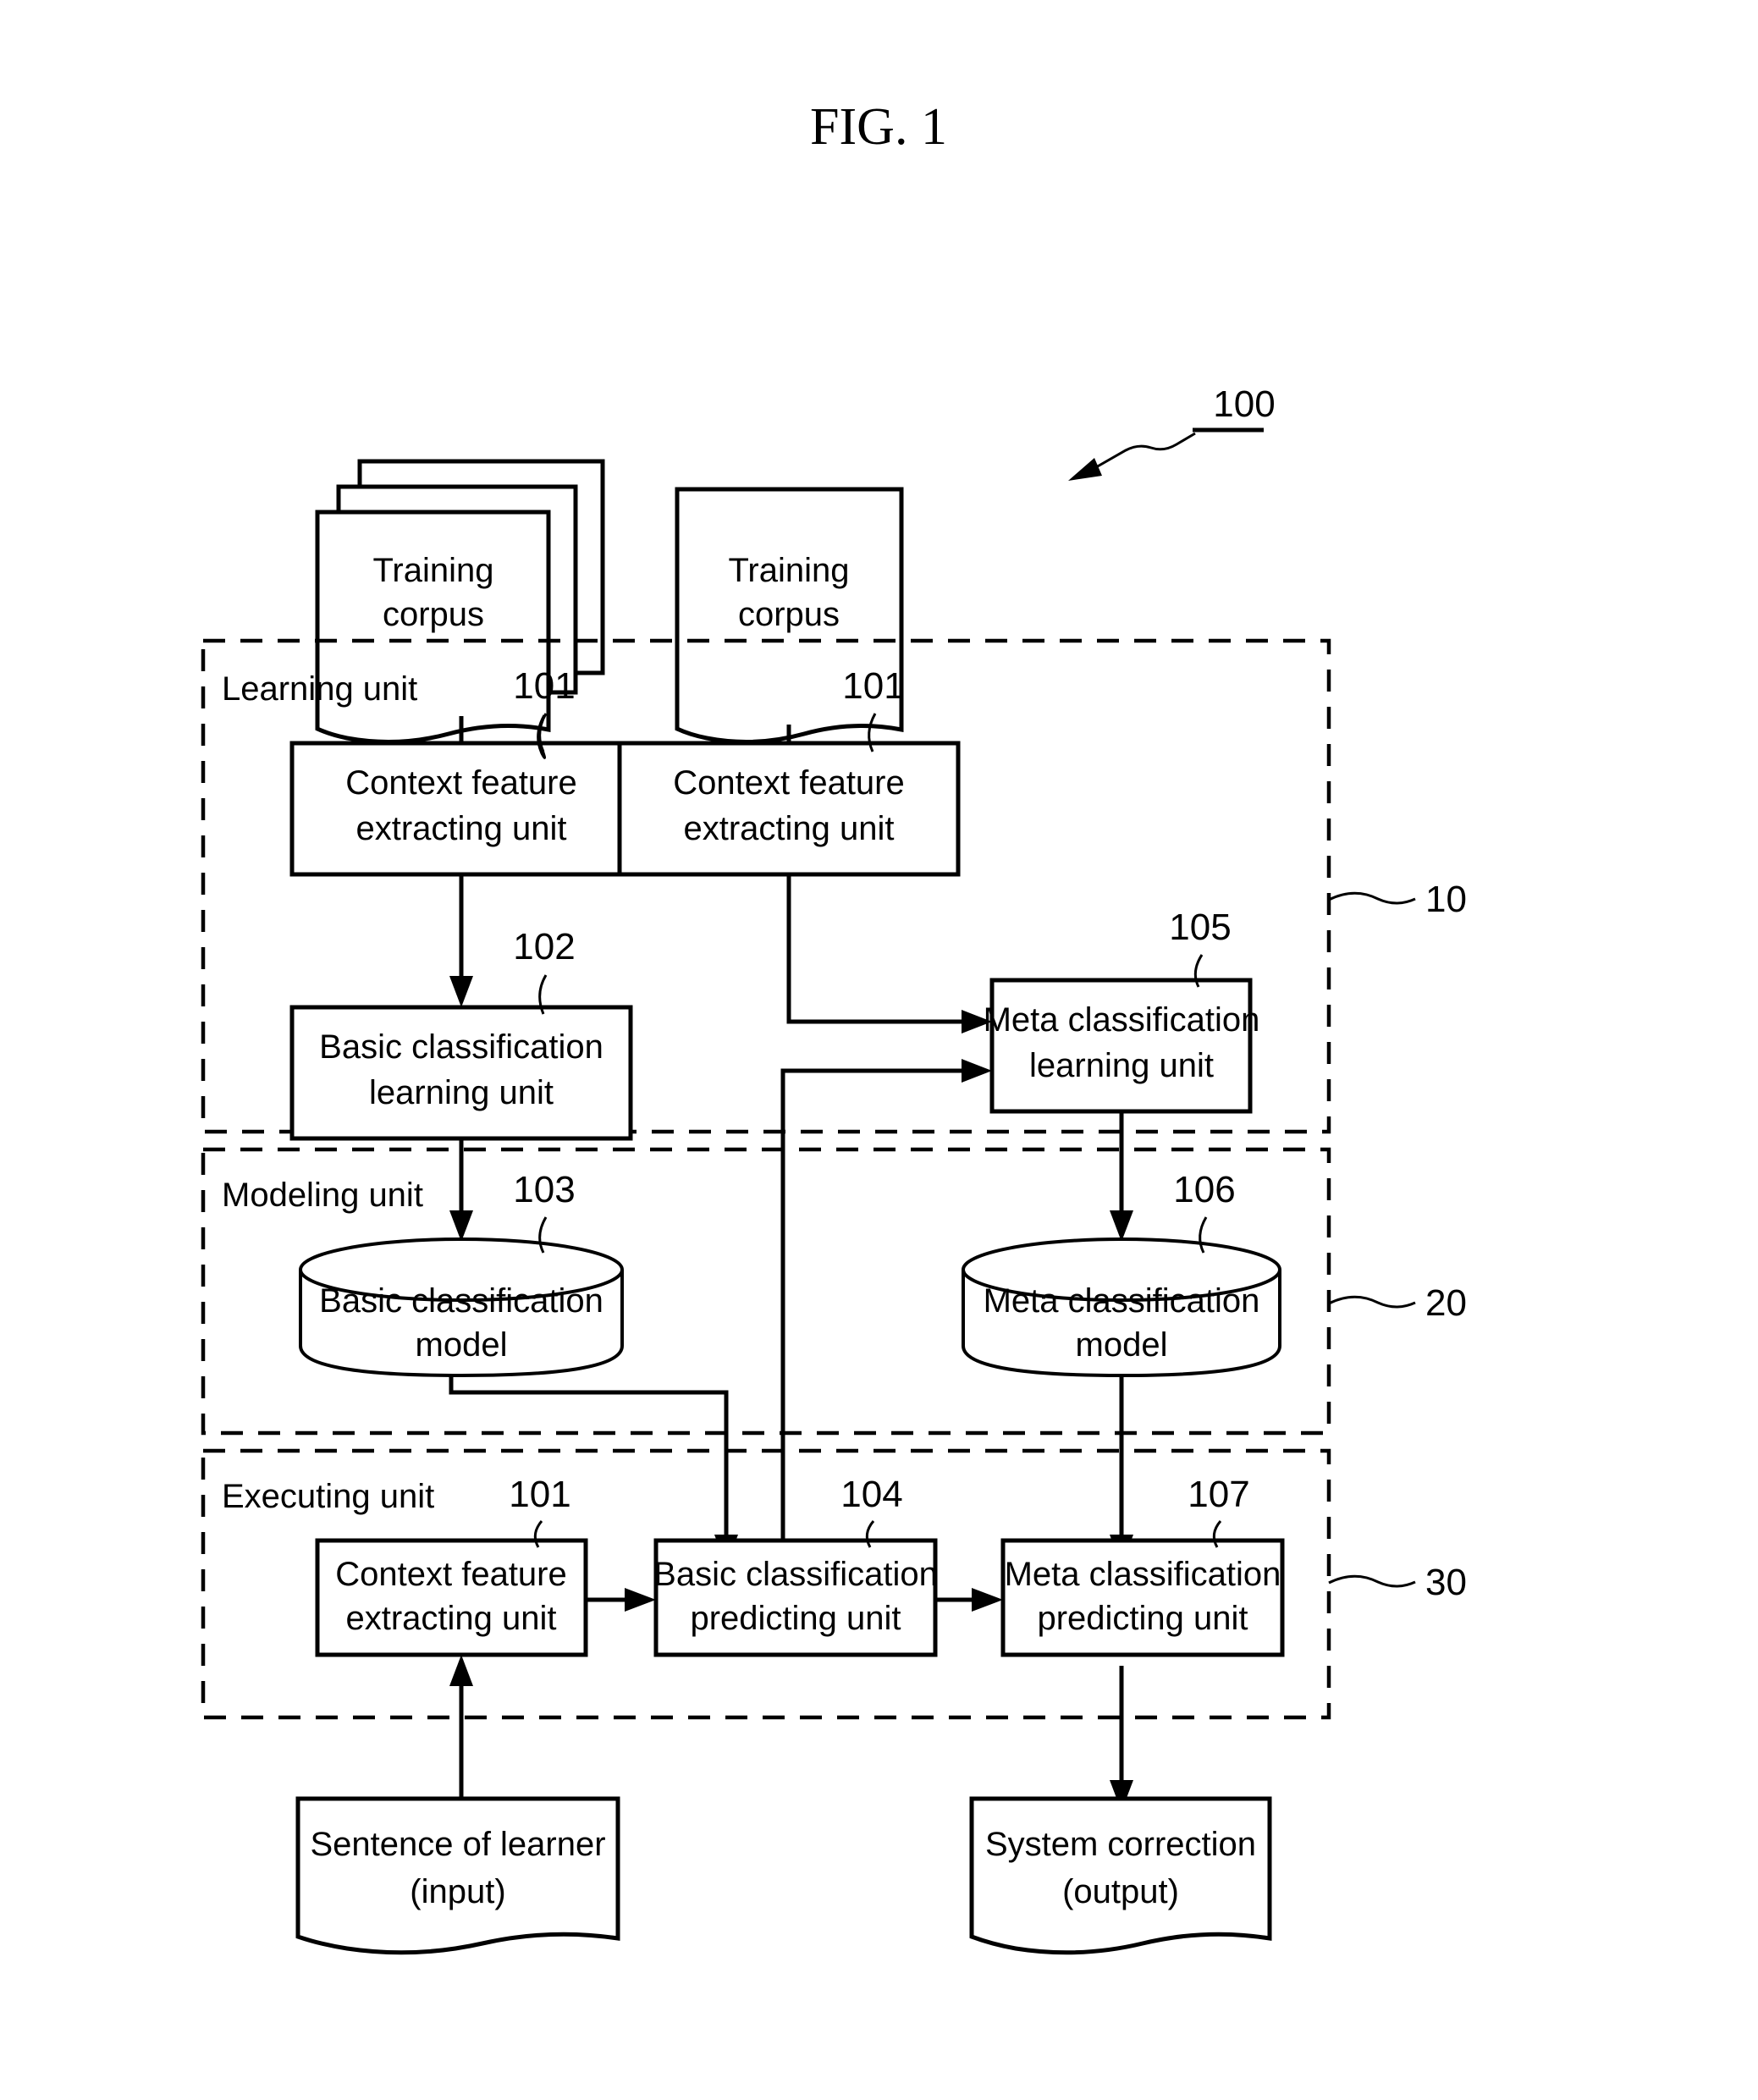 This screenshot has width=1758, height=2100. I want to click on figure-title: FIG. 1, so click(879, 127).